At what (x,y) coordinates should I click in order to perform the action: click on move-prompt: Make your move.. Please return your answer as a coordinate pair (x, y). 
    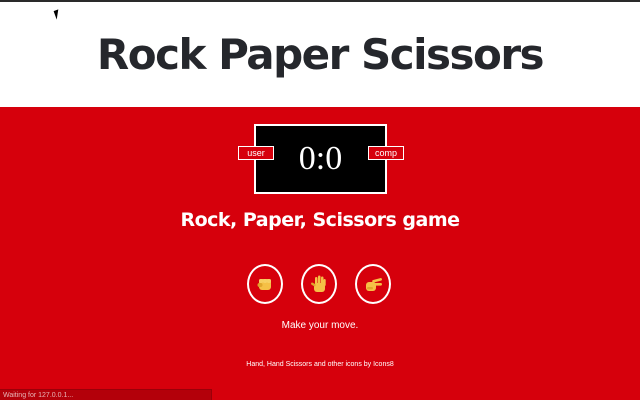
    Looking at the image, I should click on (320, 325).